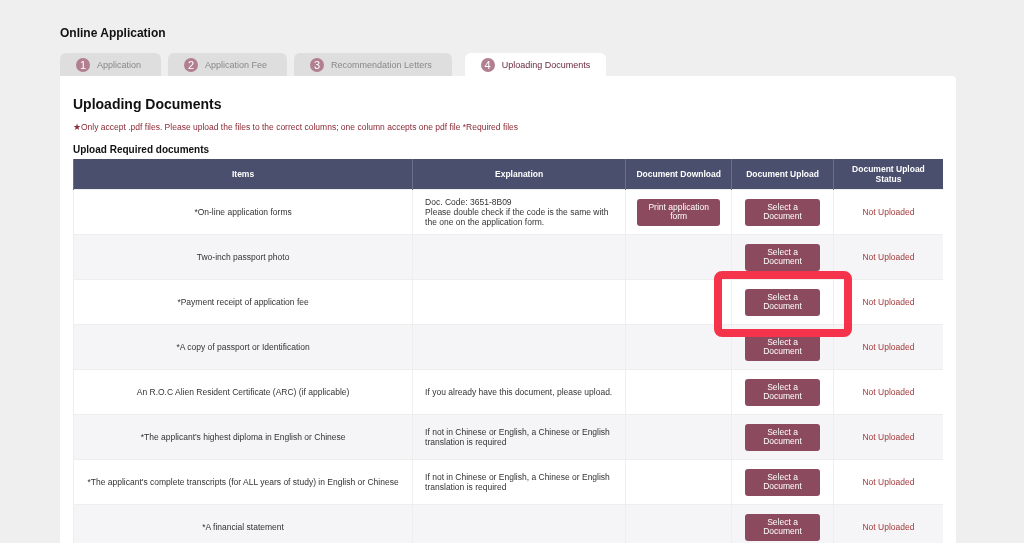 The width and height of the screenshot is (1024, 543). Describe the element at coordinates (546, 64) in the screenshot. I see `tab-label: Uploading Documents` at that location.